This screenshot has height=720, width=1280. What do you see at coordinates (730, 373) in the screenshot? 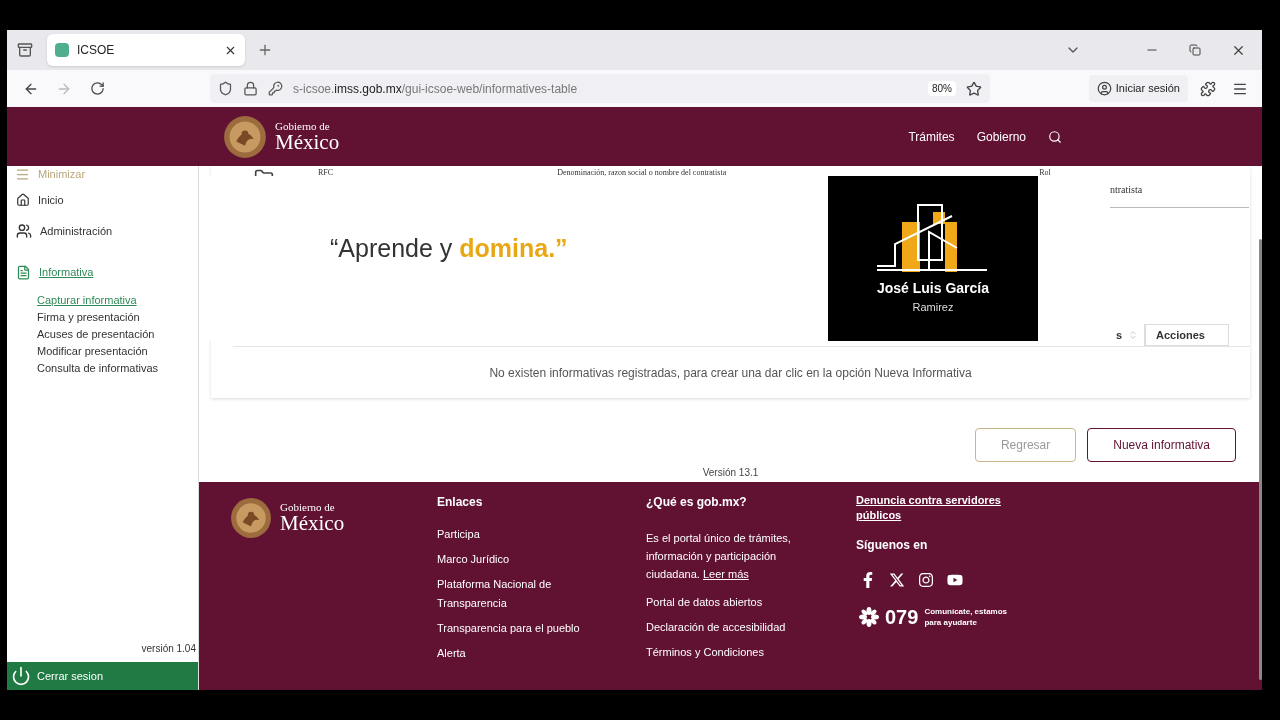
I see `empty-message: No existen informativas registradas, para crear una dar clic en la opción Nueva Informativa` at bounding box center [730, 373].